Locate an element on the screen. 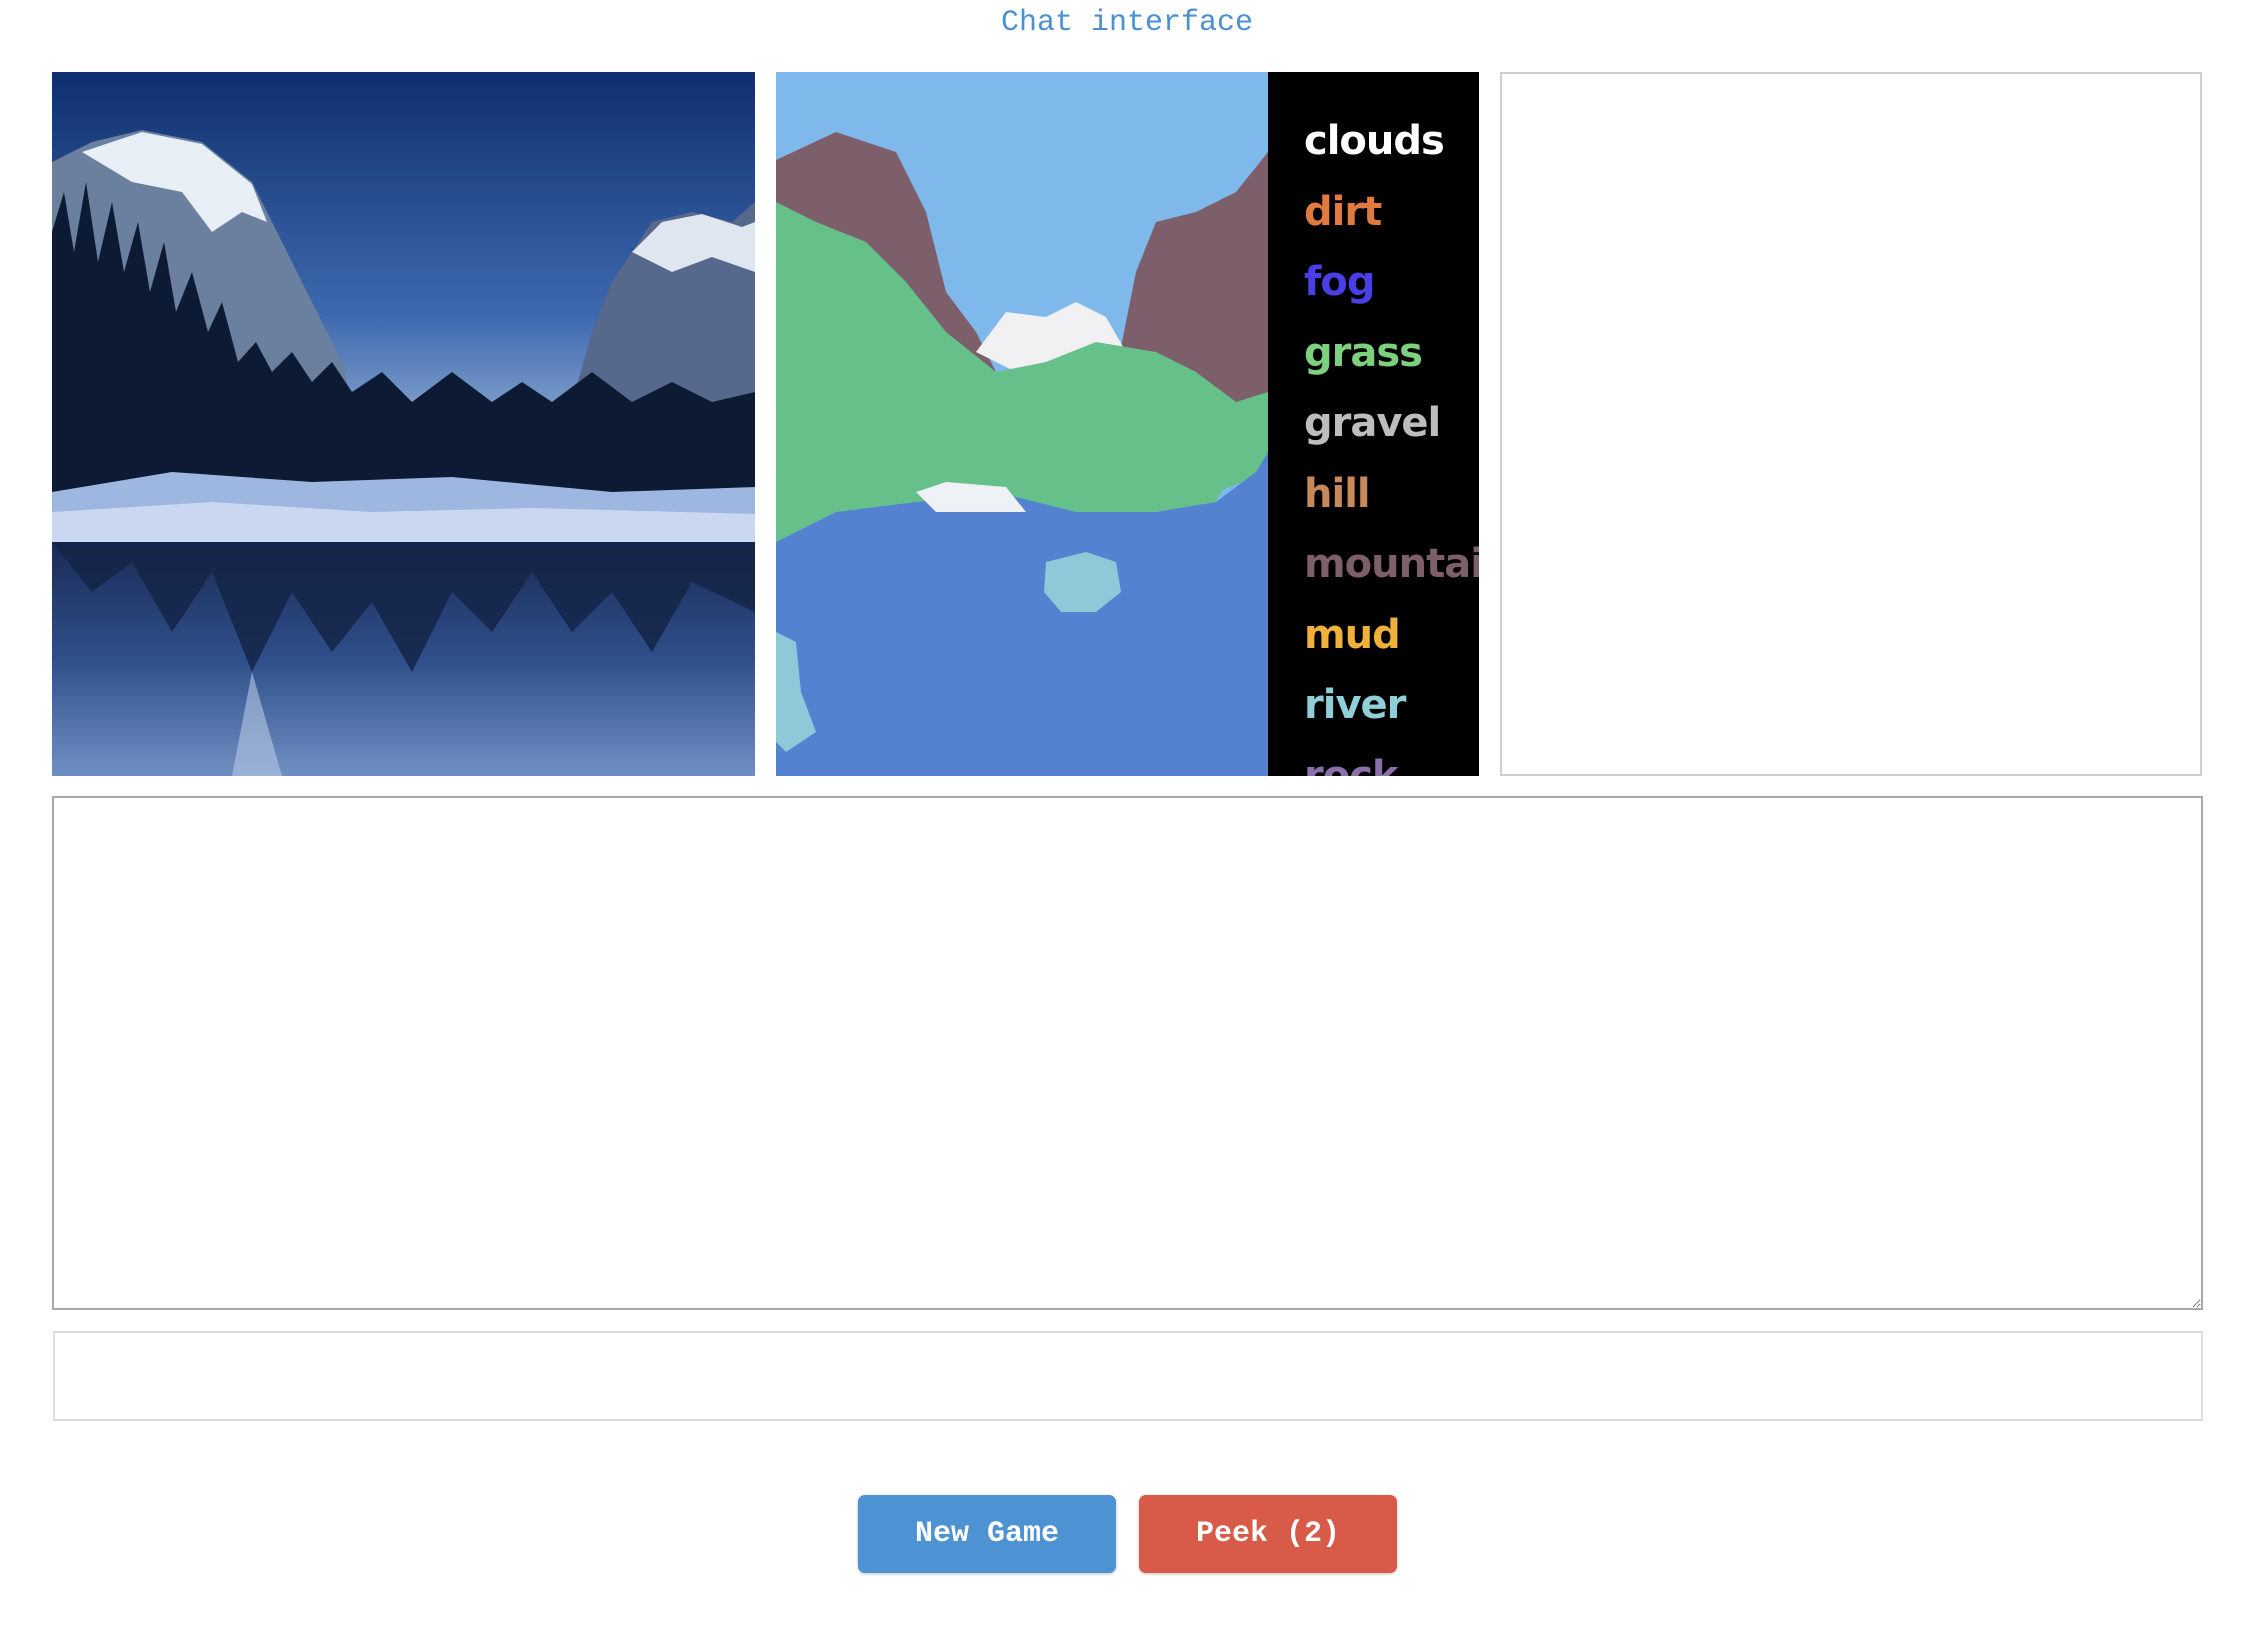 The height and width of the screenshot is (1630, 2254). legend-item-mud: mud is located at coordinates (1352, 634).